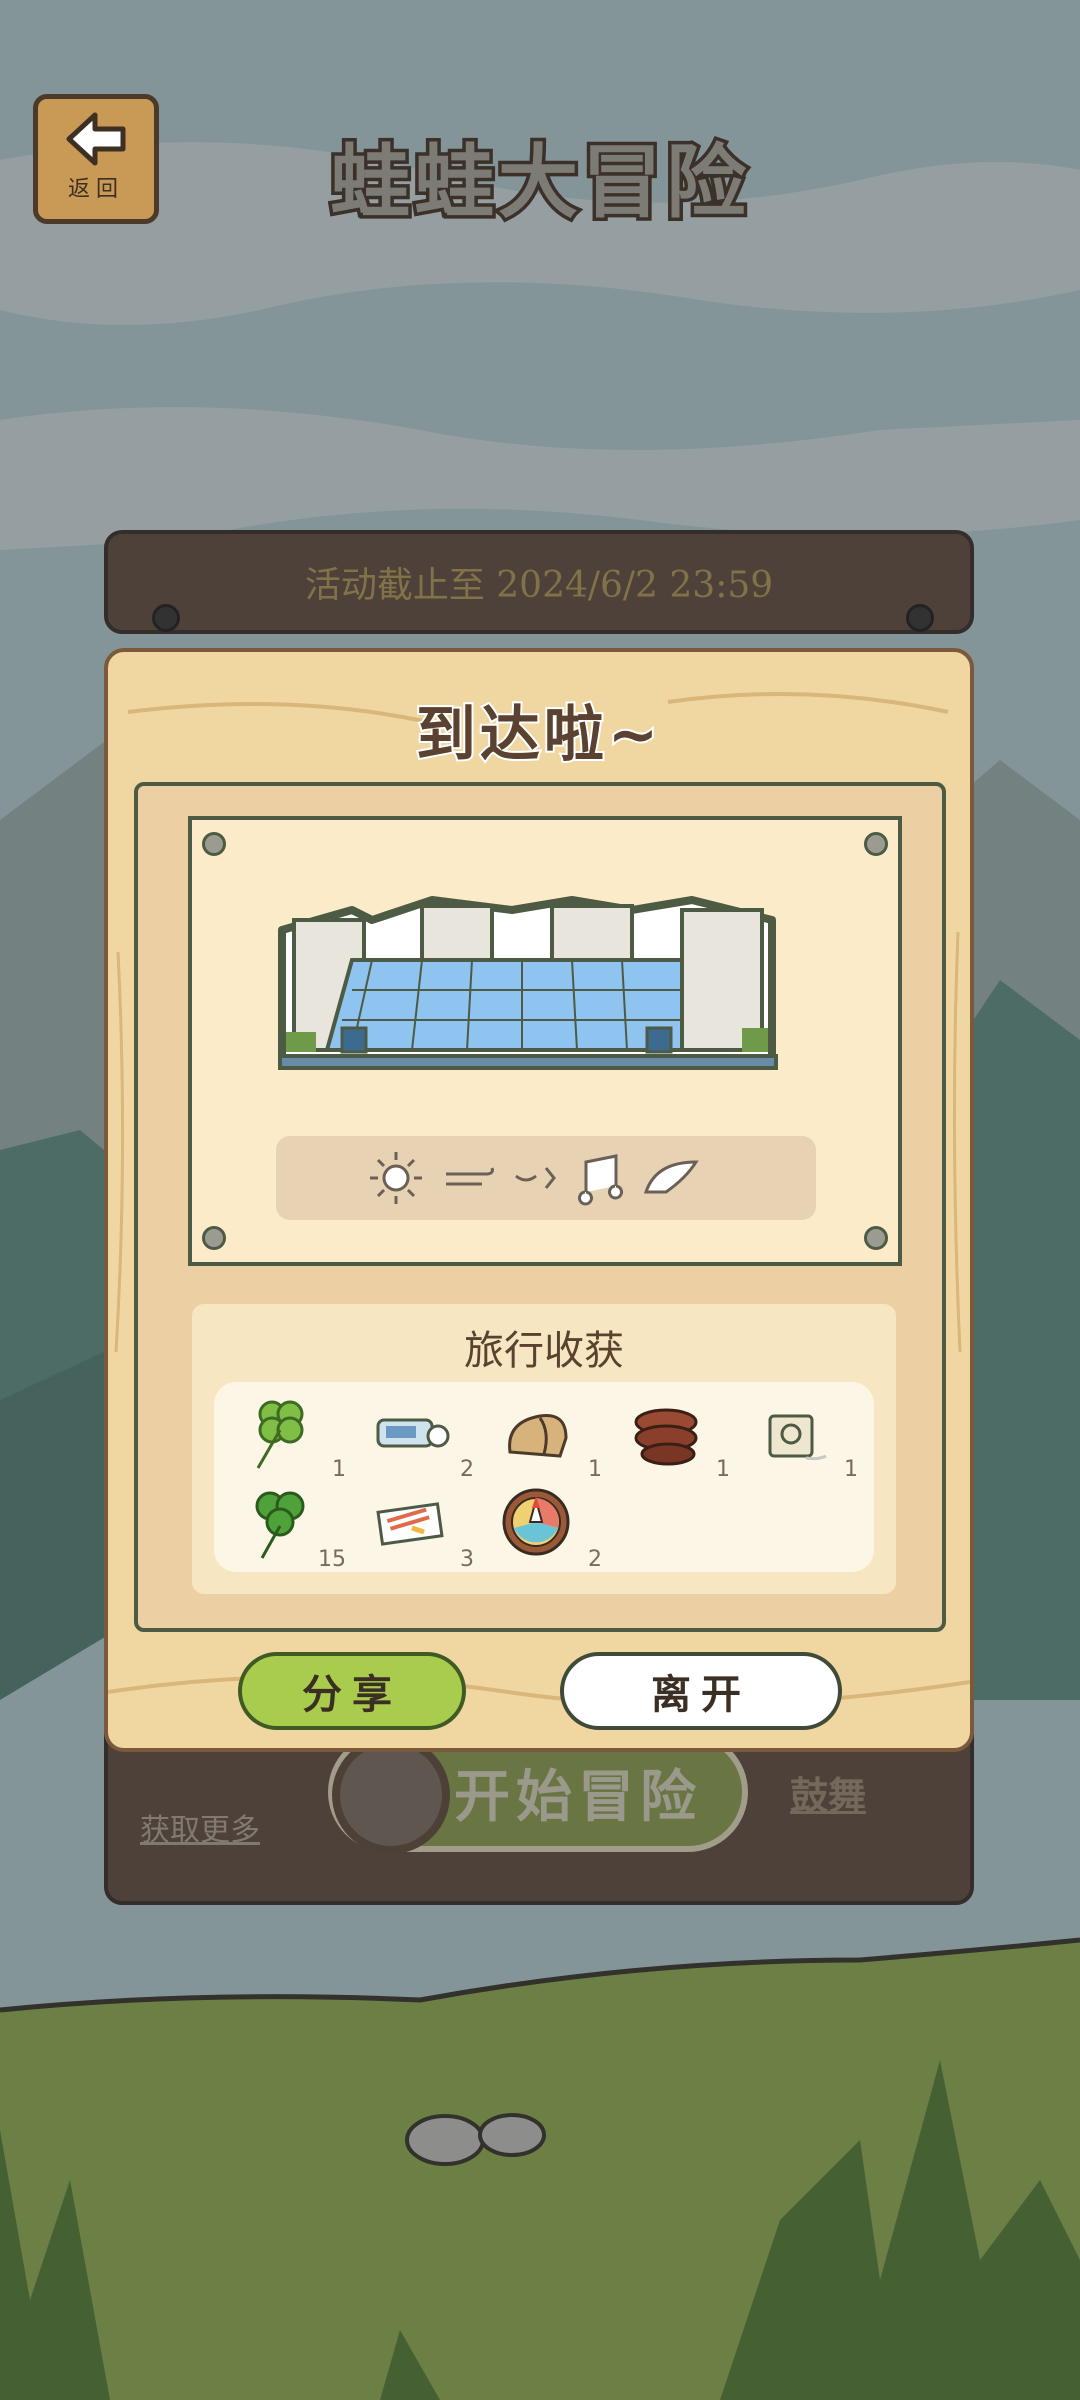 This screenshot has height=2400, width=1080. What do you see at coordinates (544, 1351) in the screenshot?
I see `harvest-title: 旅行收获` at bounding box center [544, 1351].